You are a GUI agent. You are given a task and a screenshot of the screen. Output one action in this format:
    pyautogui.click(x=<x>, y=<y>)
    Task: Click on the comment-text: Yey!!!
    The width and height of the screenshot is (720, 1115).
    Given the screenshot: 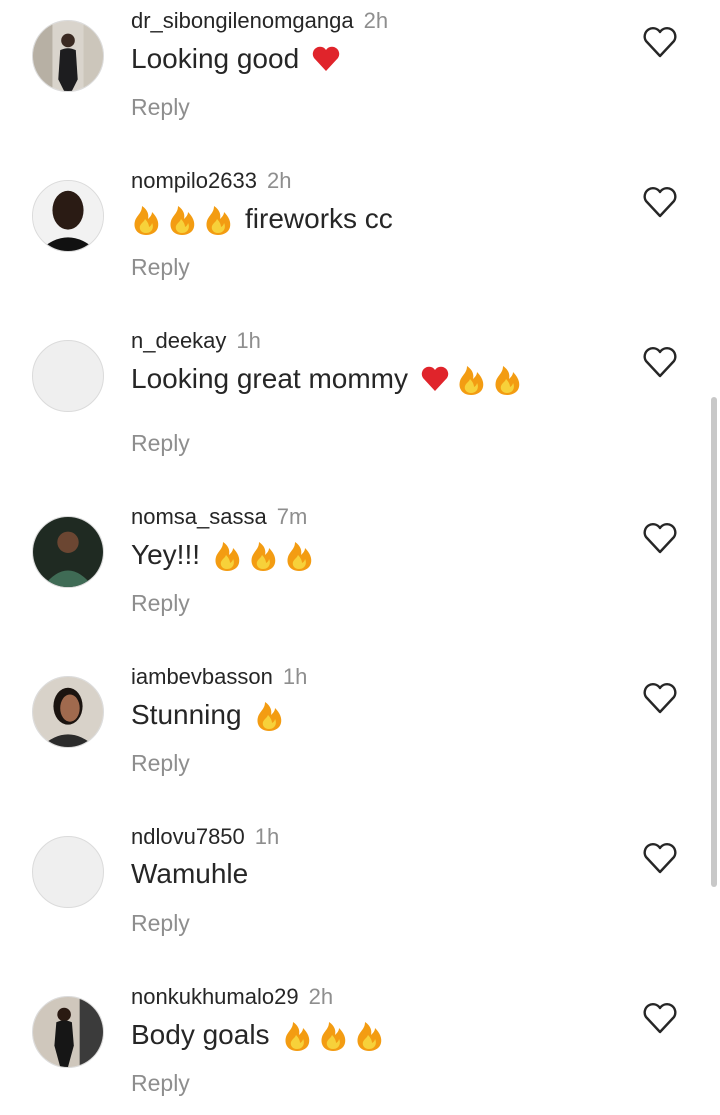 What is the action you would take?
    pyautogui.click(x=222, y=555)
    